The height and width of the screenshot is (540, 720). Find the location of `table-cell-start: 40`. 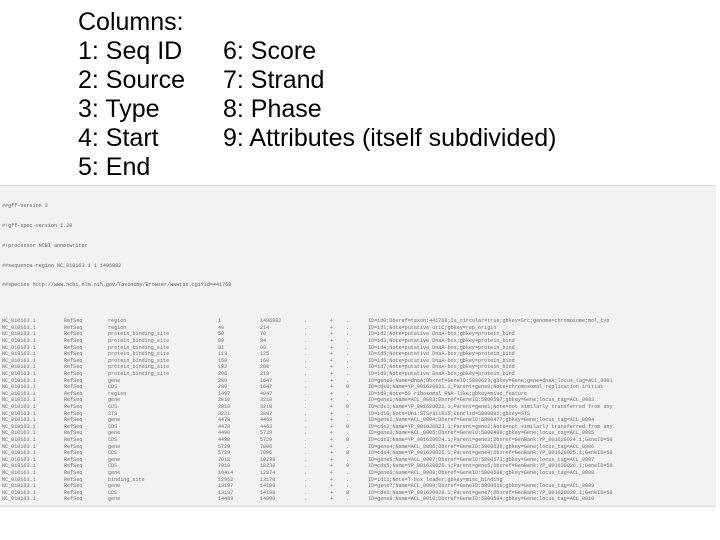

table-cell-start: 40 is located at coordinates (221, 327).